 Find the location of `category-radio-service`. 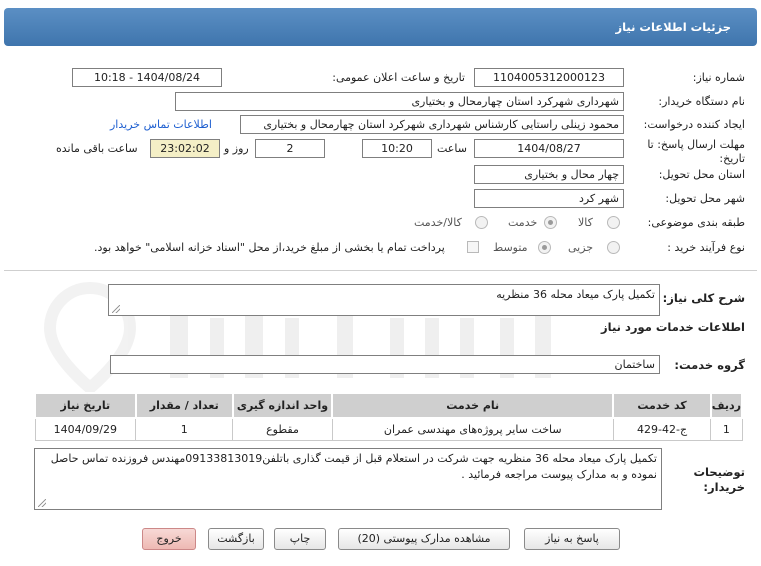

category-radio-service is located at coordinates (550, 222).